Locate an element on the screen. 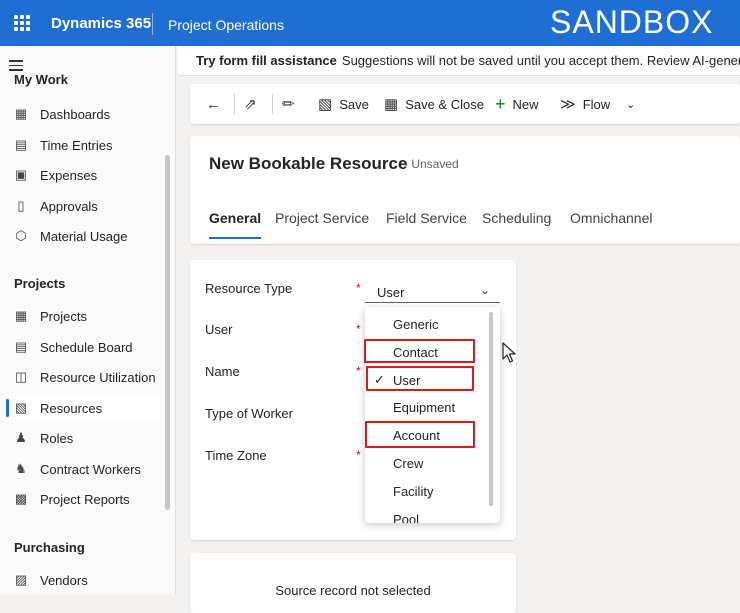 This screenshot has height=613, width=740. tab-general: General is located at coordinates (235, 224).